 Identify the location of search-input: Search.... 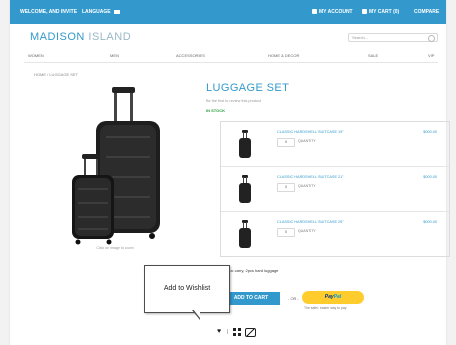
(393, 37).